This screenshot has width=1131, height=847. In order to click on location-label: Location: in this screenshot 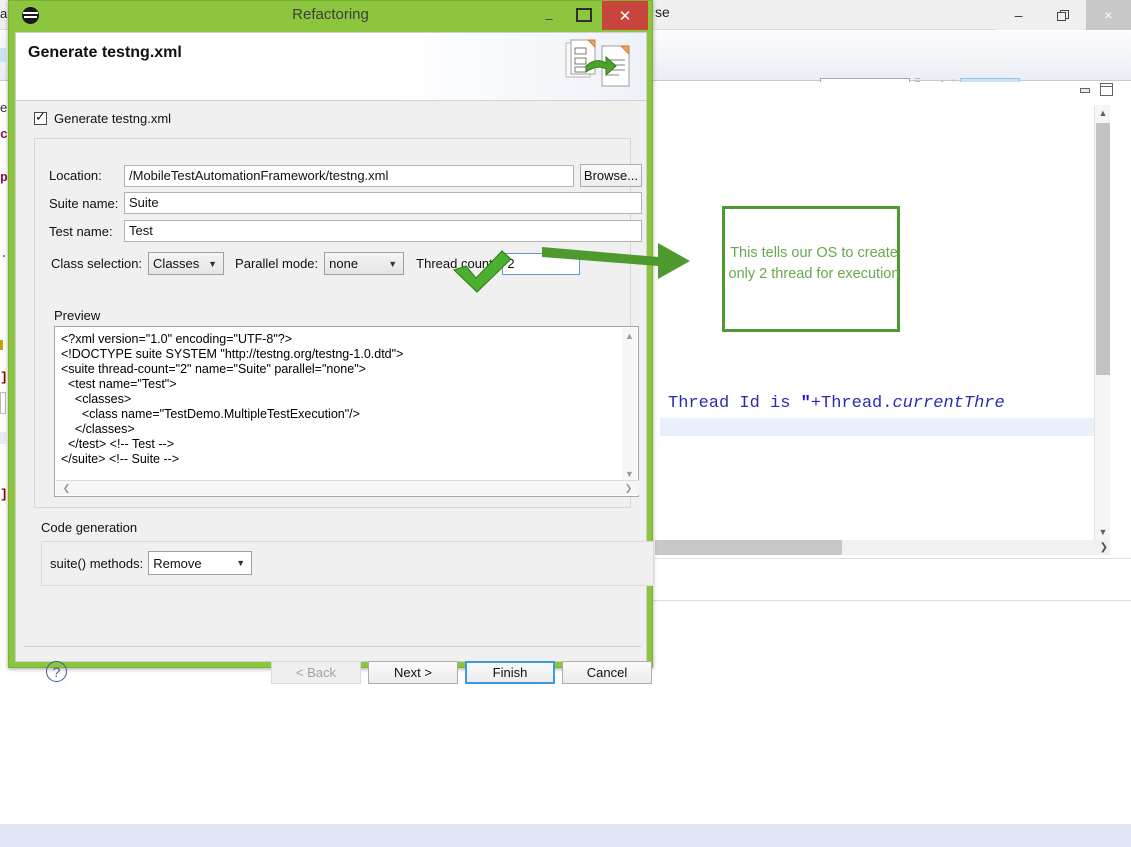, I will do `click(75, 175)`.